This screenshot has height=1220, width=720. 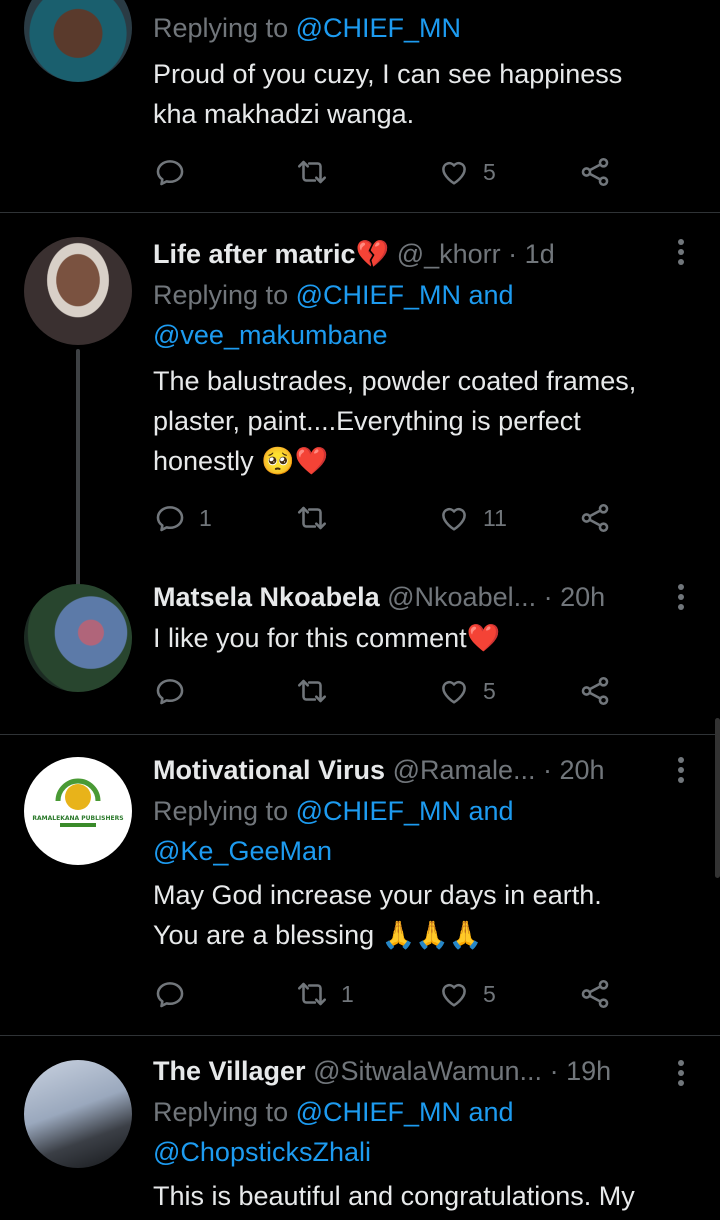 What do you see at coordinates (472, 518) in the screenshot?
I see `like-button: 11` at bounding box center [472, 518].